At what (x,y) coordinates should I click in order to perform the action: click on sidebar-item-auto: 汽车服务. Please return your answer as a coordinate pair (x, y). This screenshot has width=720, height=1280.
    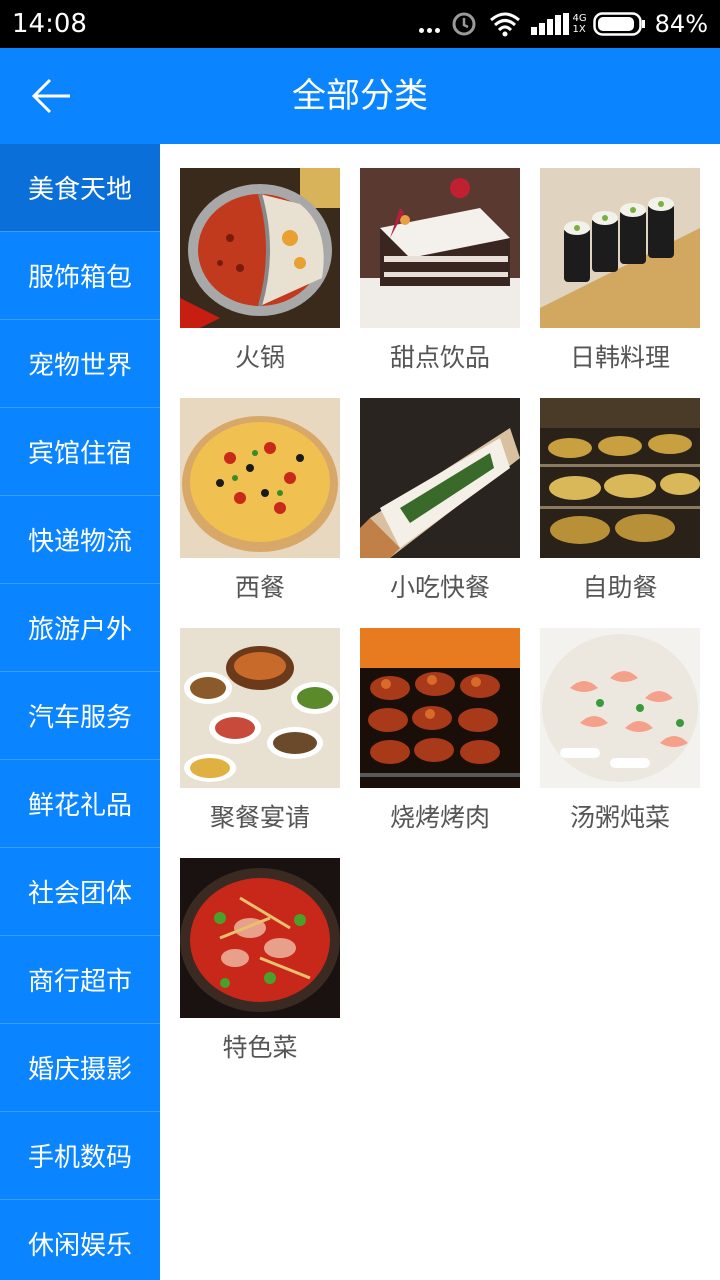
    Looking at the image, I should click on (80, 716).